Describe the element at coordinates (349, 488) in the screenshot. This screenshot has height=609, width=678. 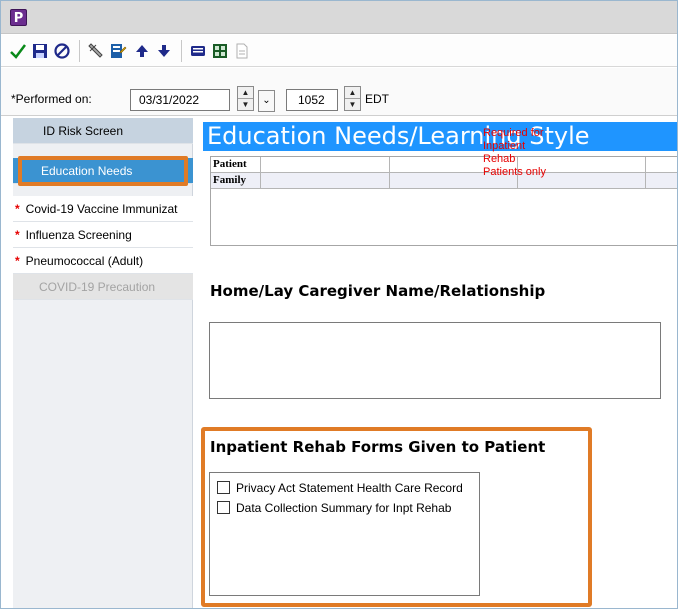
I see `checkbox-label: Privacy Act Statement Health Care Record` at that location.